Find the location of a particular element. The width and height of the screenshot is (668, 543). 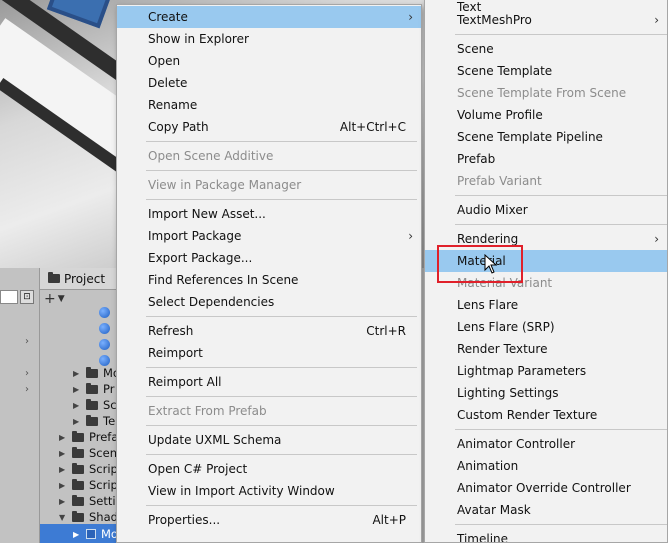

expanded-arrow-icon: ▼ is located at coordinates (63, 517).